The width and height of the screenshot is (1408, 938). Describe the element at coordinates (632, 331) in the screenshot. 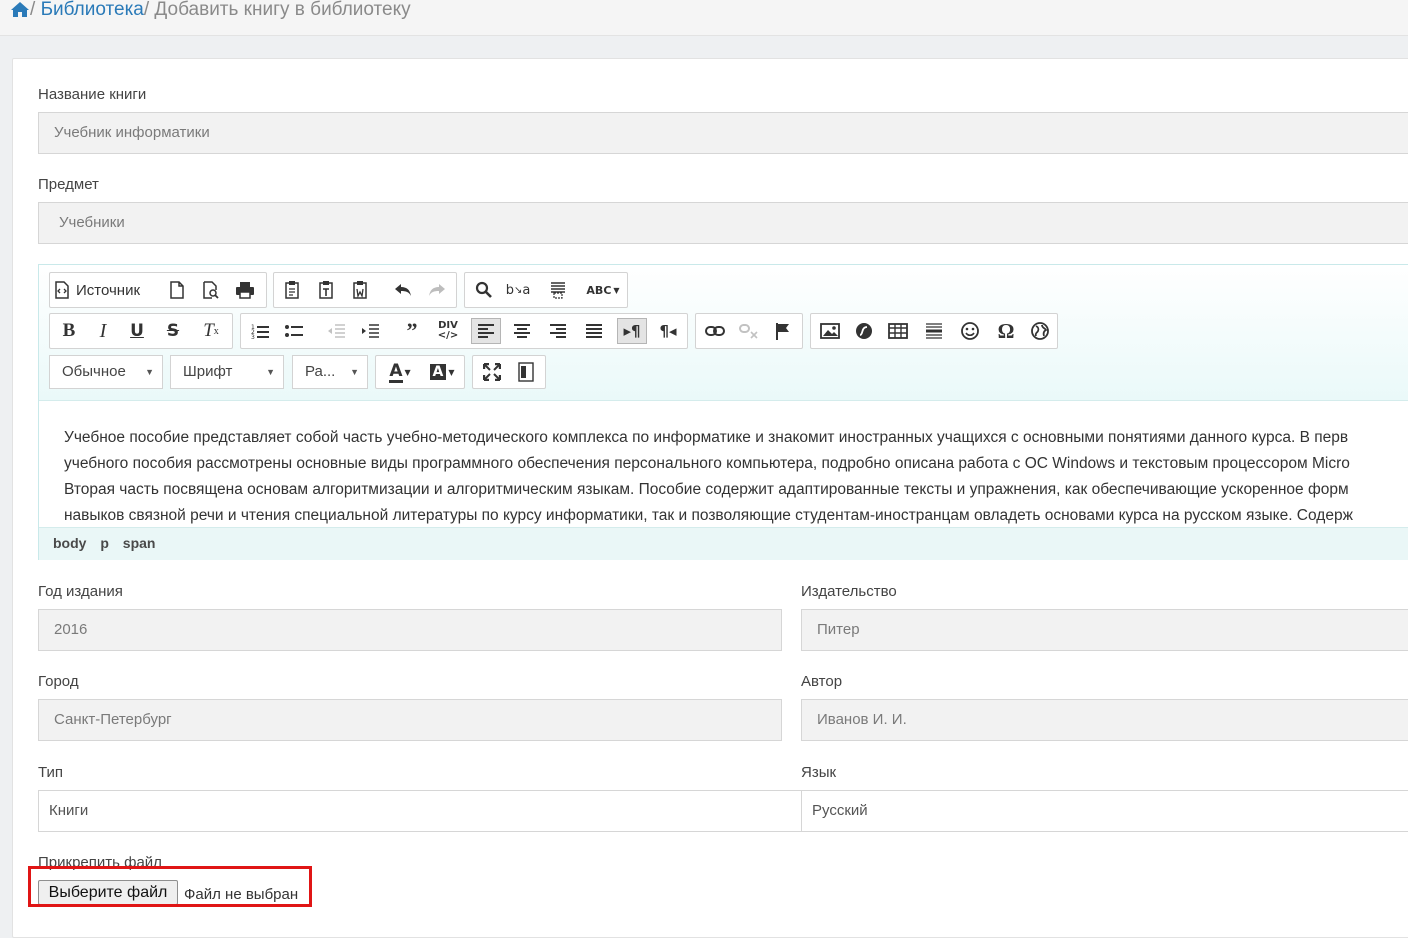

I see `ltr-icon: ▸¶` at that location.